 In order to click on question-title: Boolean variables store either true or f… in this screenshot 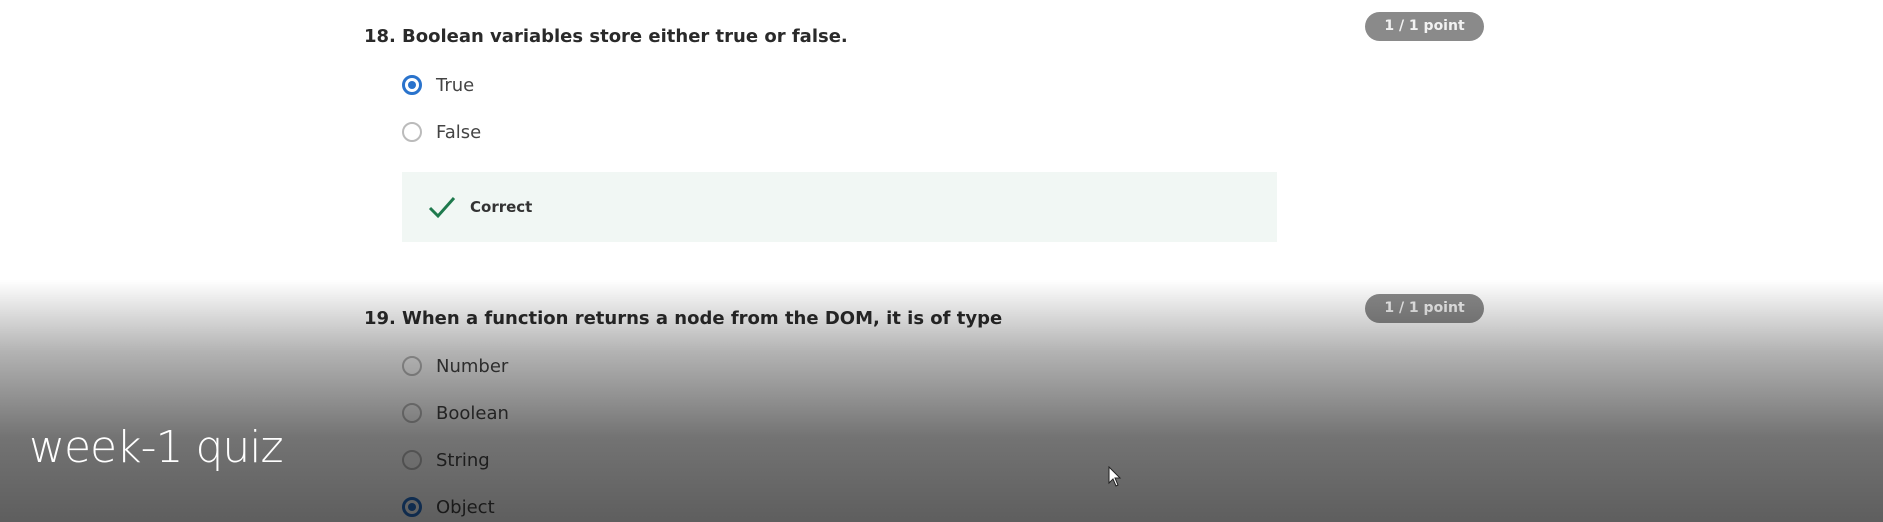, I will do `click(625, 36)`.